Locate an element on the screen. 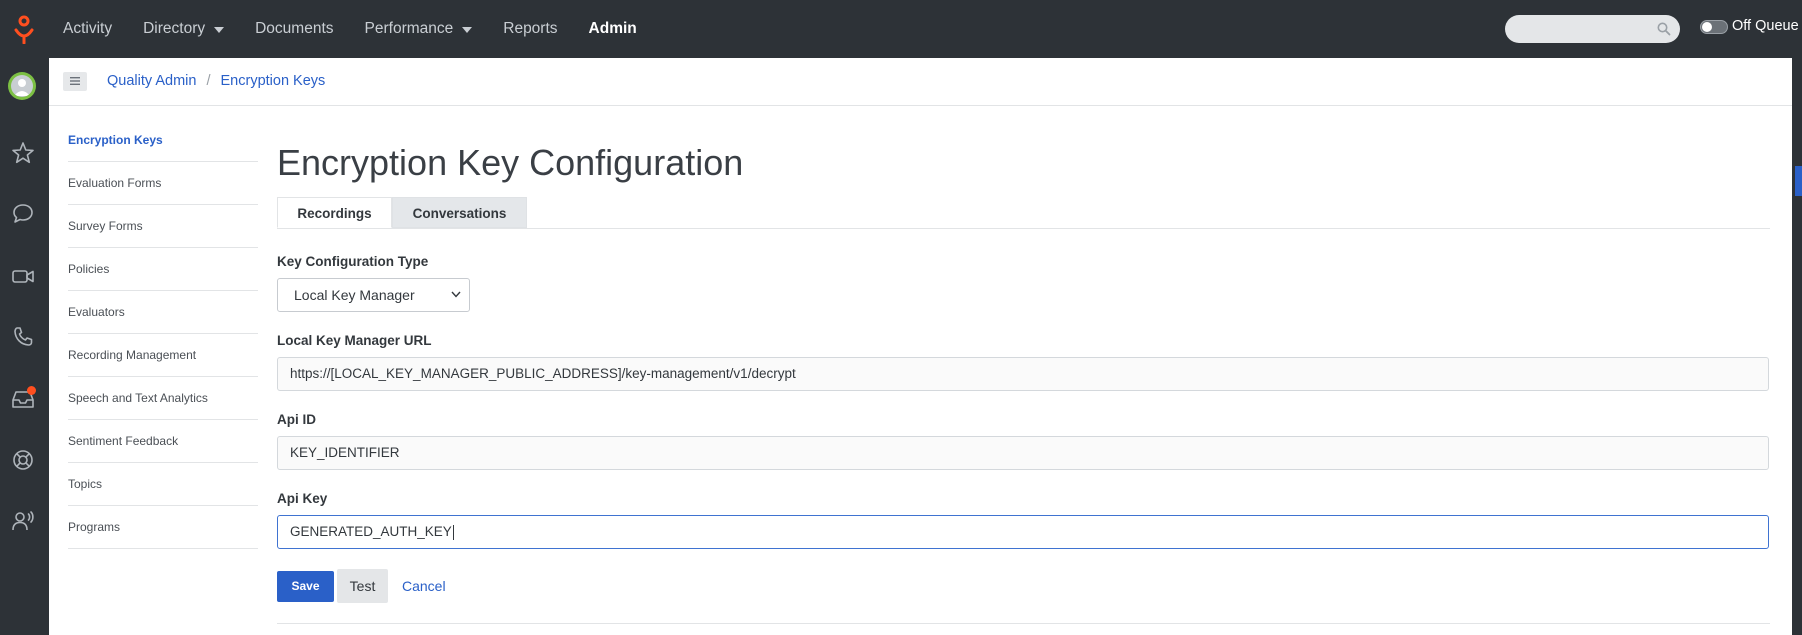 This screenshot has width=1802, height=635. lifebuoy-icon is located at coordinates (23, 460).